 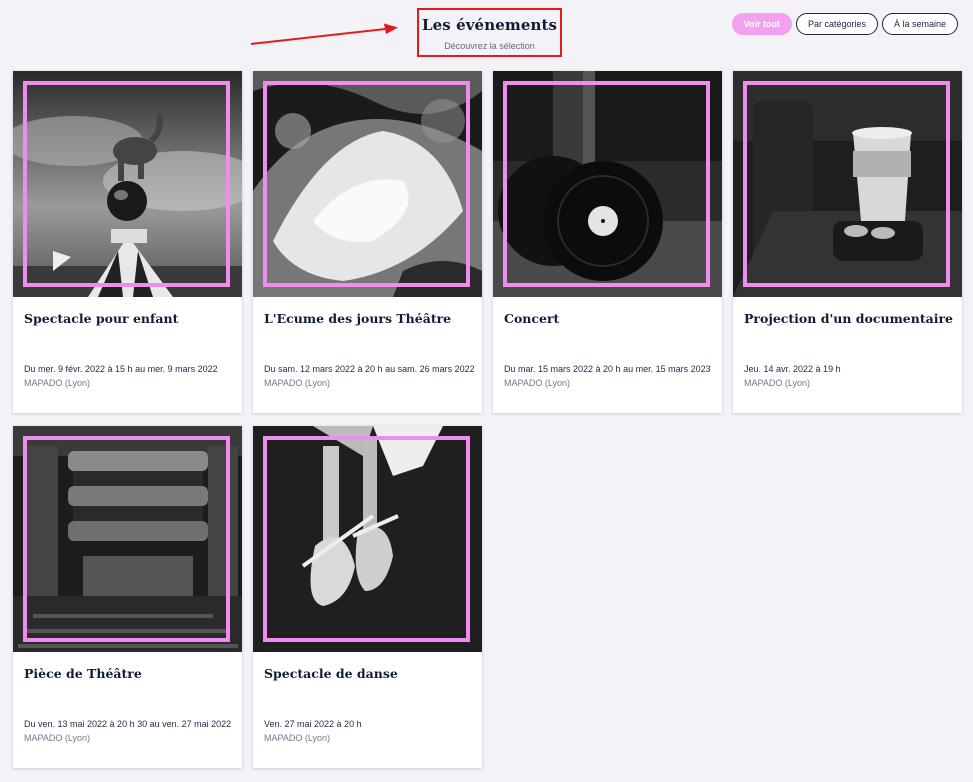 I want to click on filter-by-week-button: À la semaine, so click(x=919, y=24).